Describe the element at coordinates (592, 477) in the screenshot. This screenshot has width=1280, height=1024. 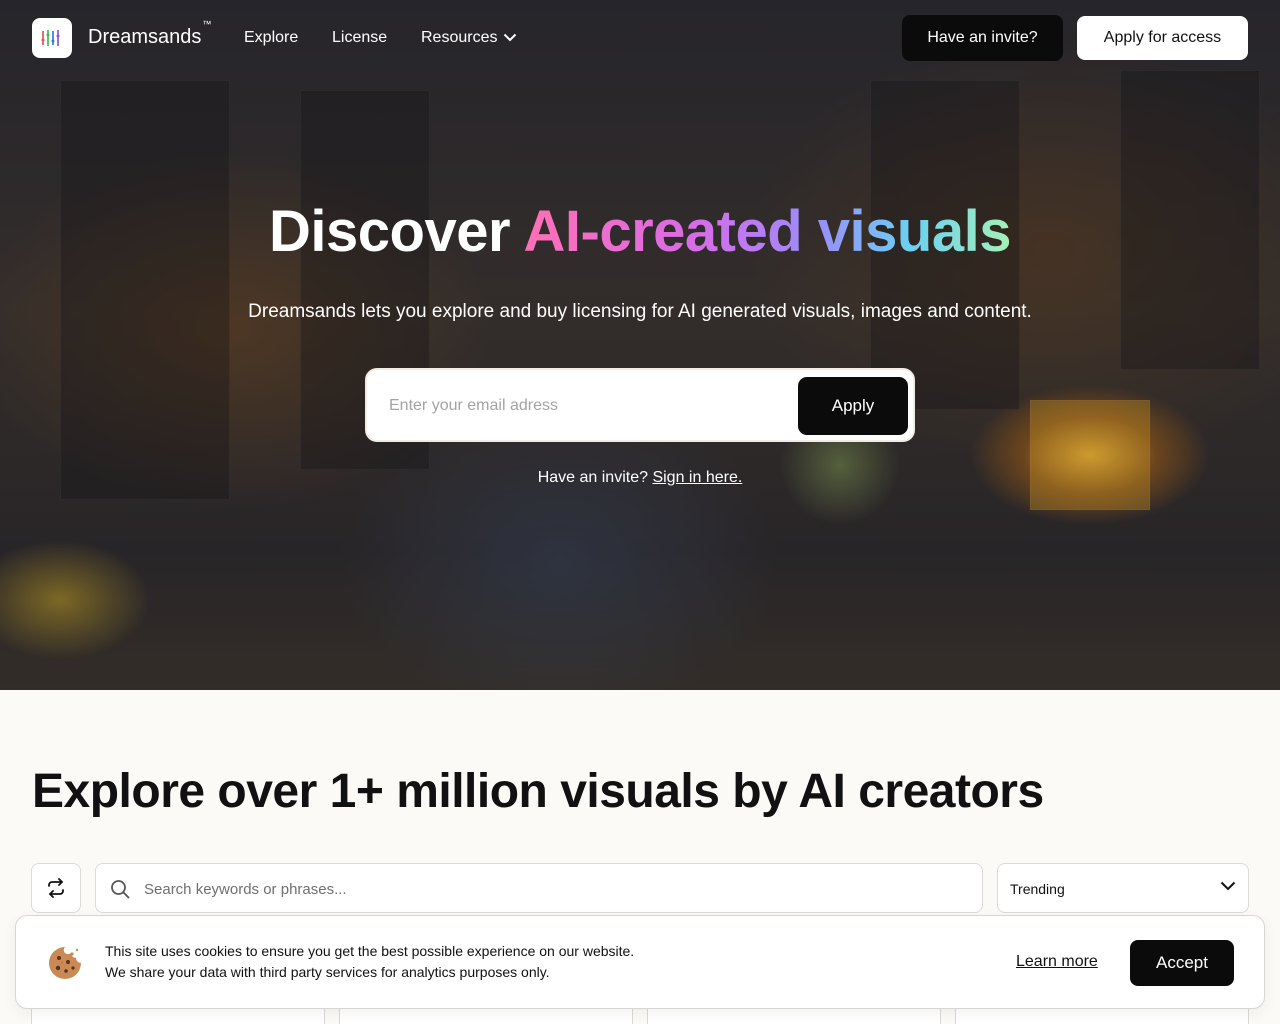
I see `invite-text: Have an invite?` at that location.